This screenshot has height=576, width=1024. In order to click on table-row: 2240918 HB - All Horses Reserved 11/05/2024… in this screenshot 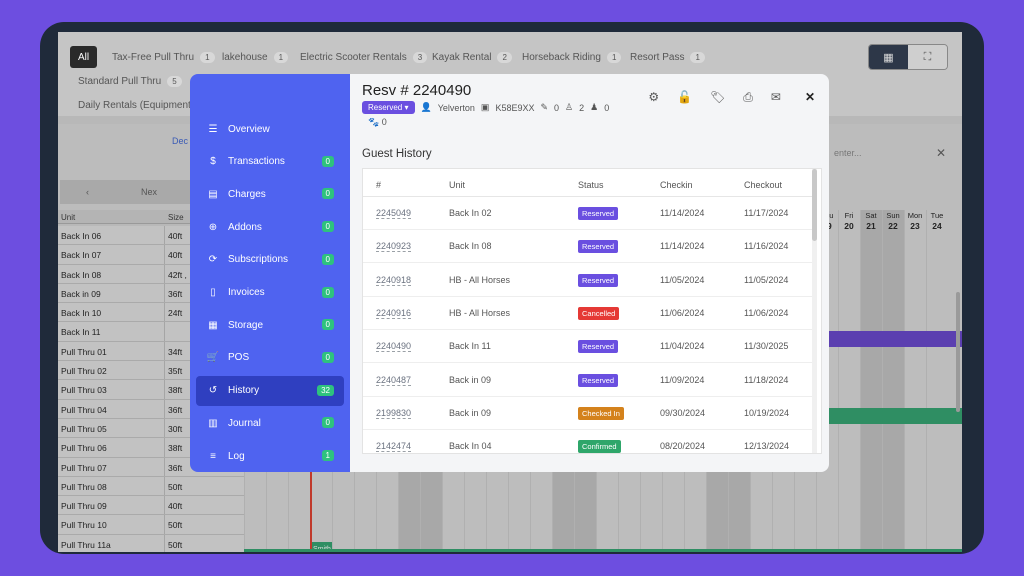, I will do `click(588, 280)`.